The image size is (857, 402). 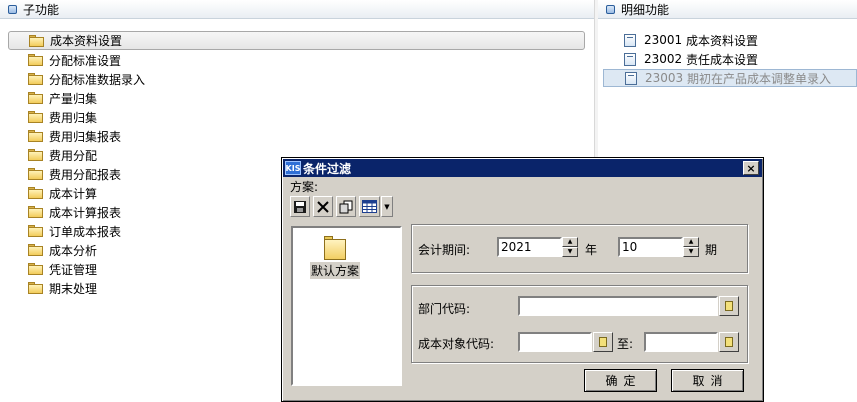 I want to click on tree-item: 费用分配, so click(x=62, y=155).